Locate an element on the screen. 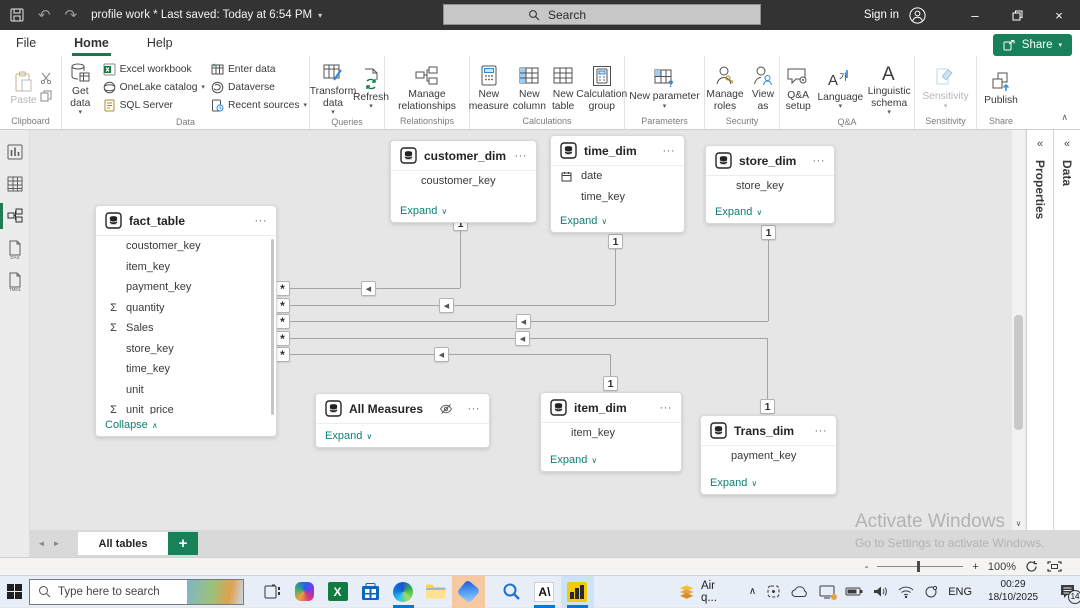 The width and height of the screenshot is (1080, 608). model-view-button is located at coordinates (15, 216).